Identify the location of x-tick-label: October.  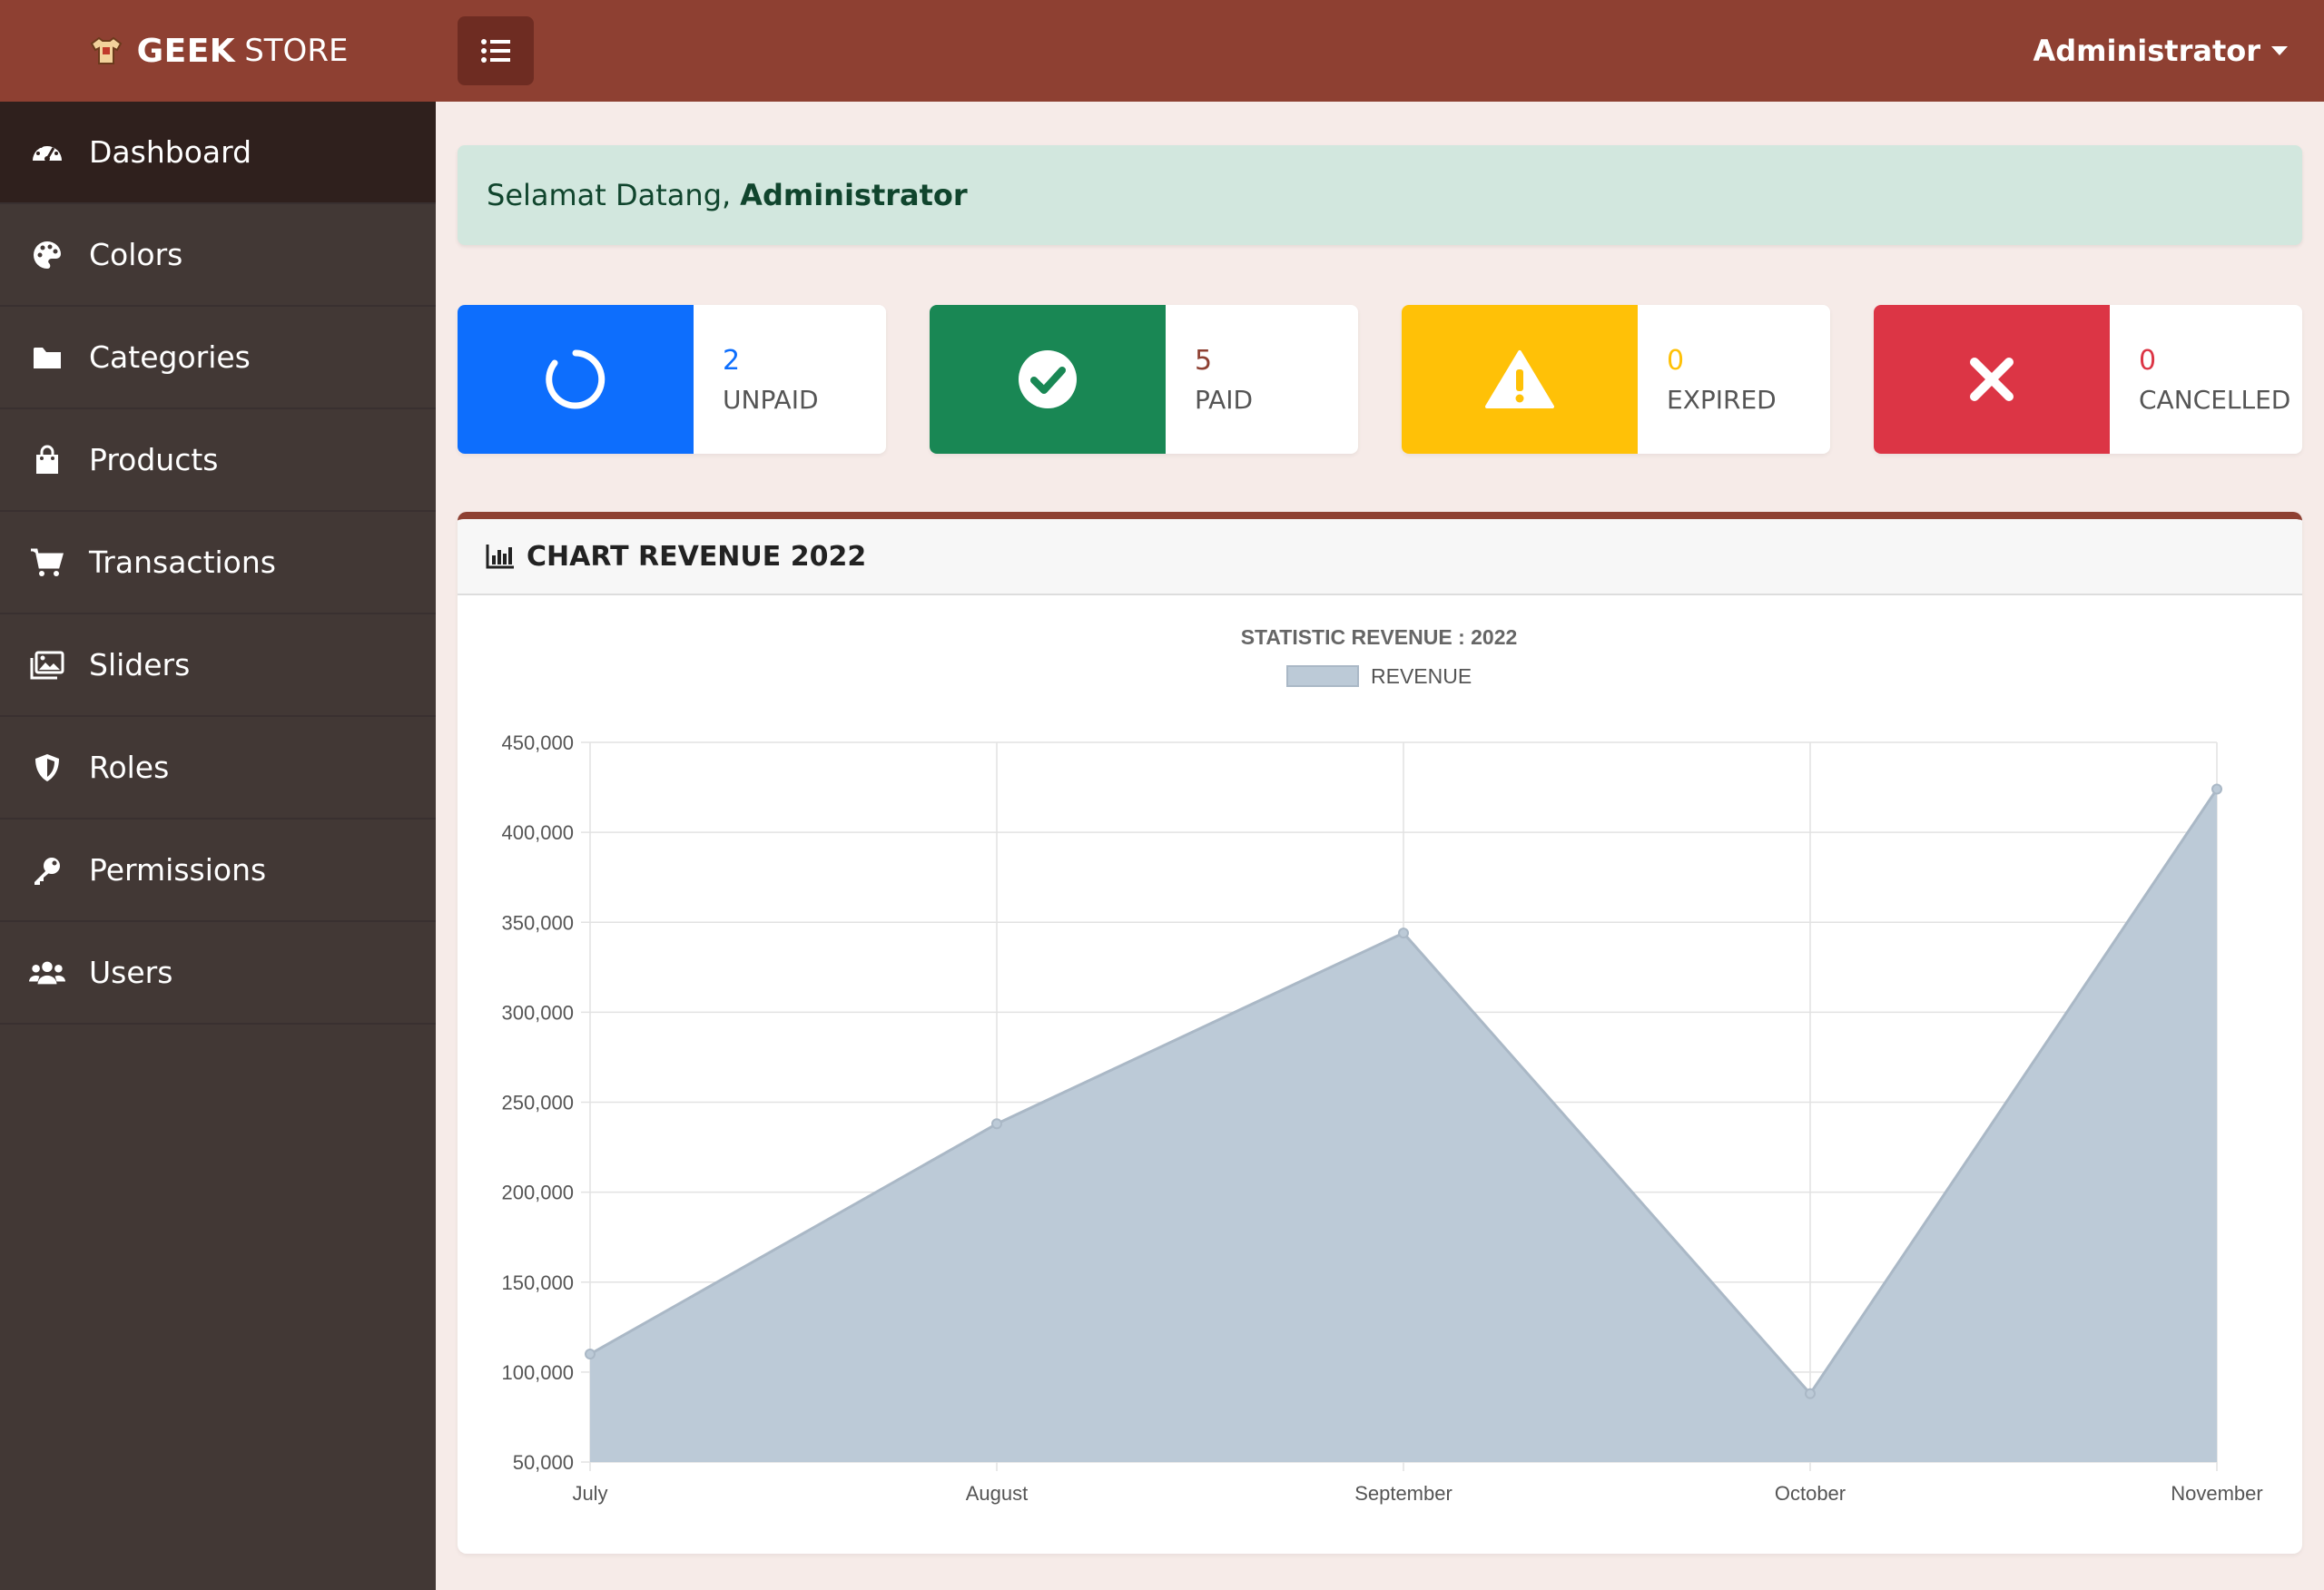
(1810, 1493).